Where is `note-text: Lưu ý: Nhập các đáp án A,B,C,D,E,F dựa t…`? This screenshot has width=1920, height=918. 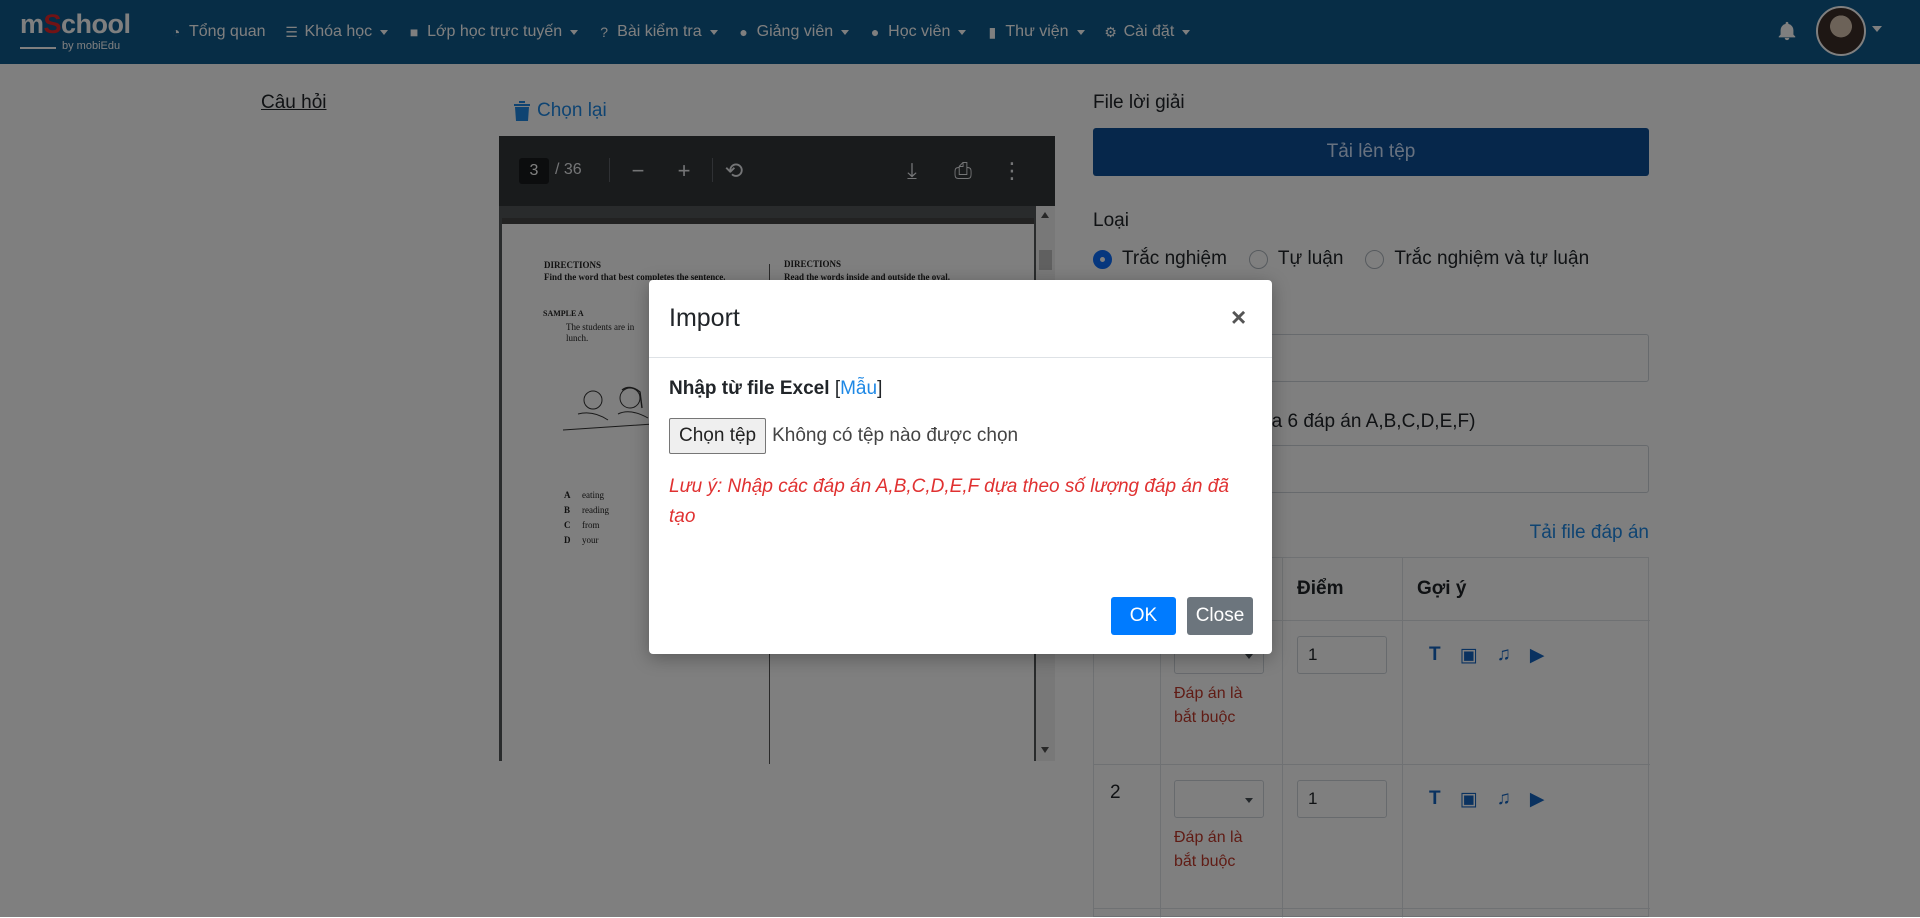
note-text: Lưu ý: Nhập các đáp án A,B,C,D,E,F dựa t… is located at coordinates (949, 501).